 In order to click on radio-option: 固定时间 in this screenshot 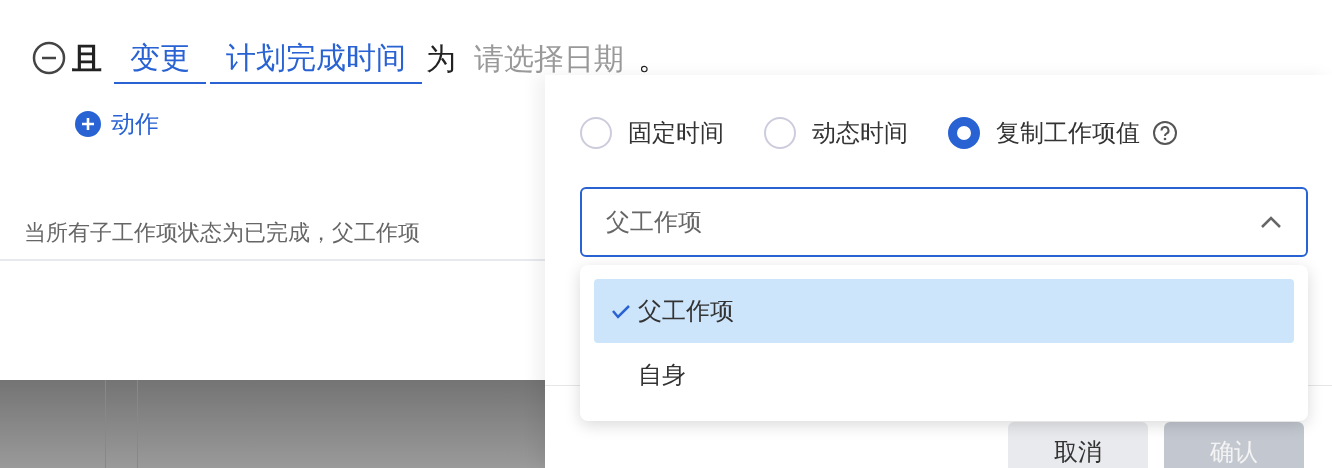, I will do `click(652, 133)`.